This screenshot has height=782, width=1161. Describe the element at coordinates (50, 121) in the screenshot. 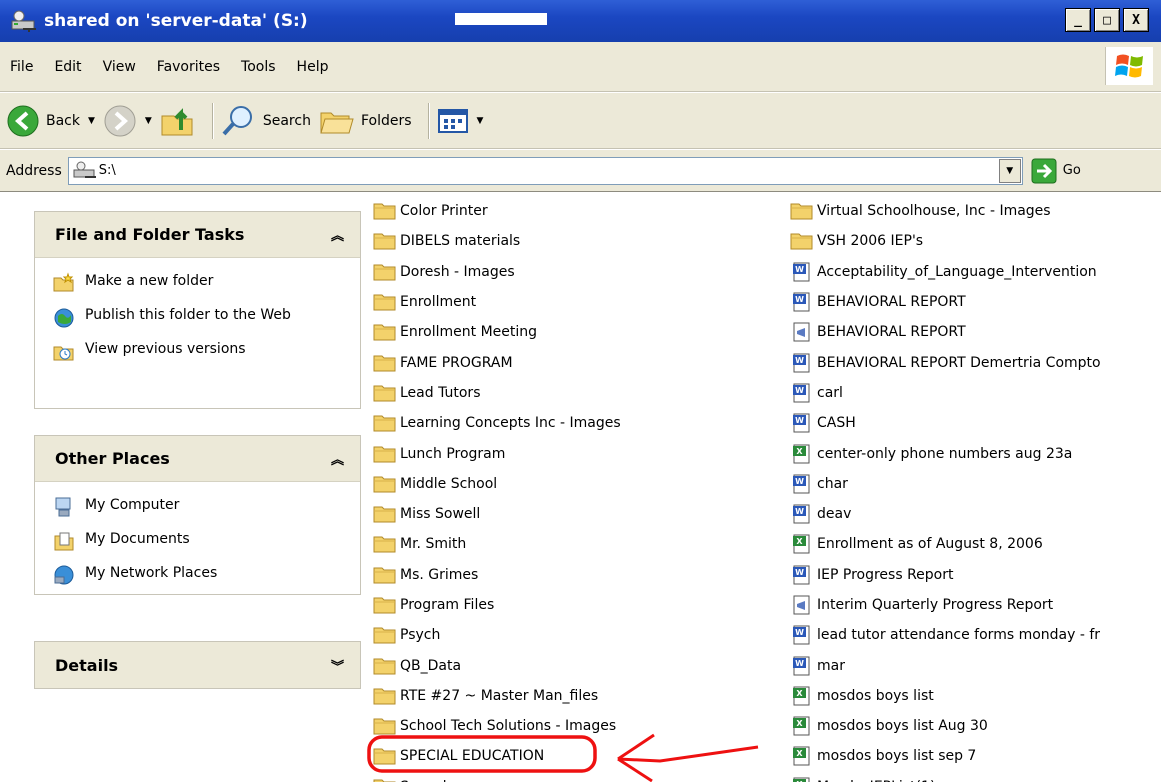

I see `back-button: Back ▼` at that location.